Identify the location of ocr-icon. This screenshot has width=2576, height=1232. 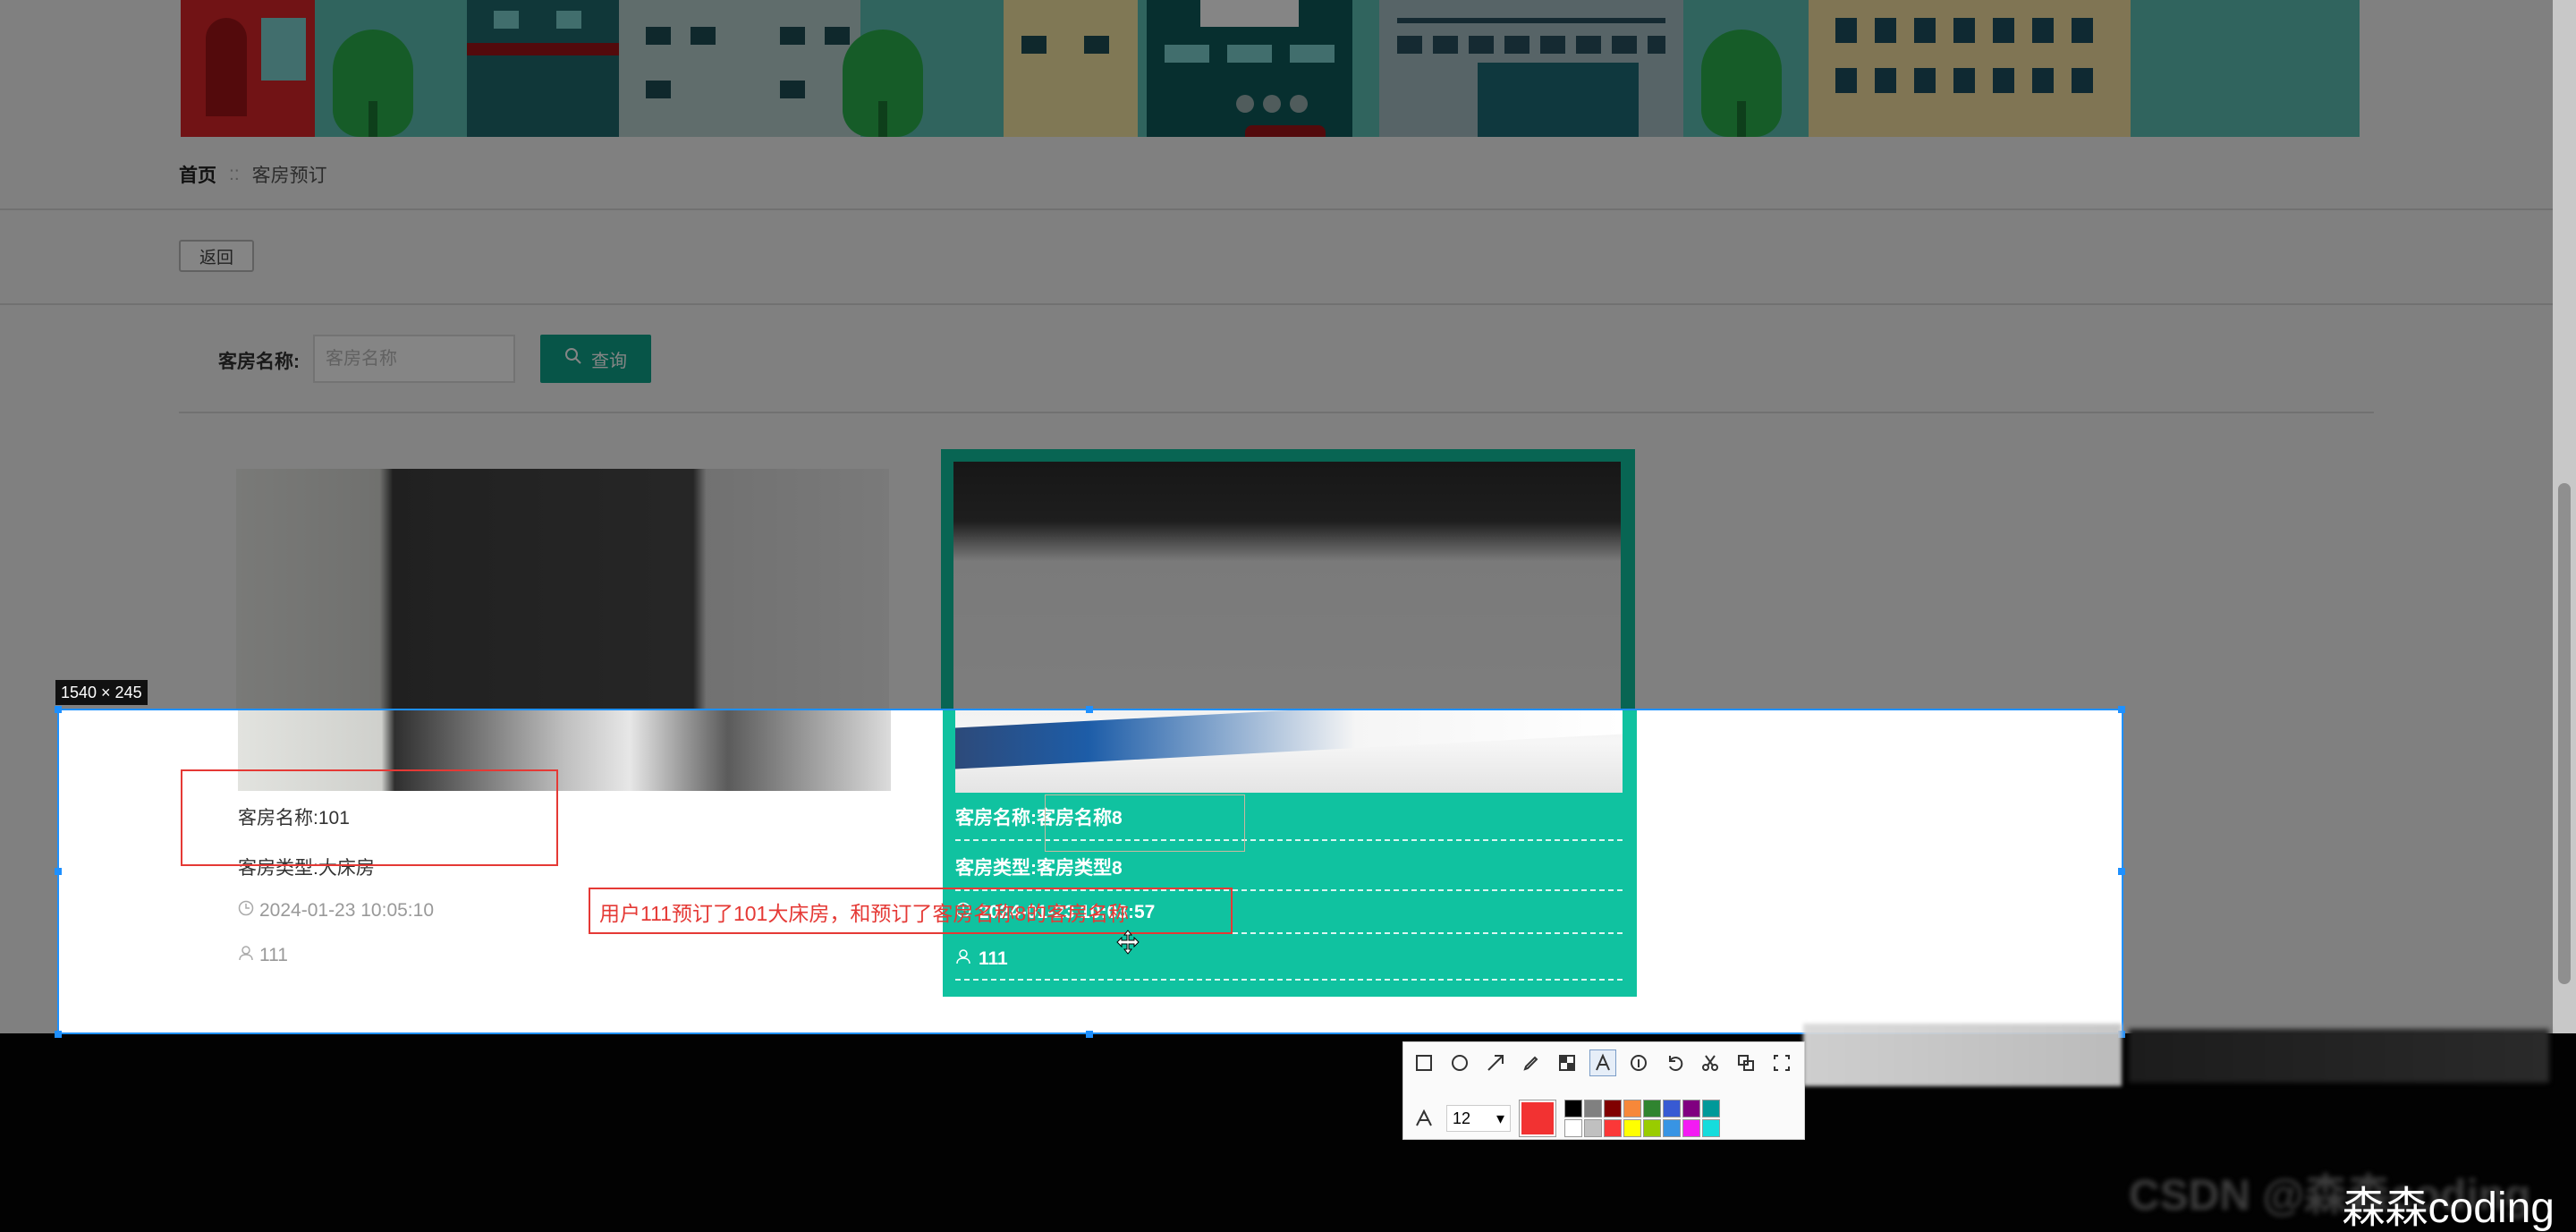
(1781, 1062).